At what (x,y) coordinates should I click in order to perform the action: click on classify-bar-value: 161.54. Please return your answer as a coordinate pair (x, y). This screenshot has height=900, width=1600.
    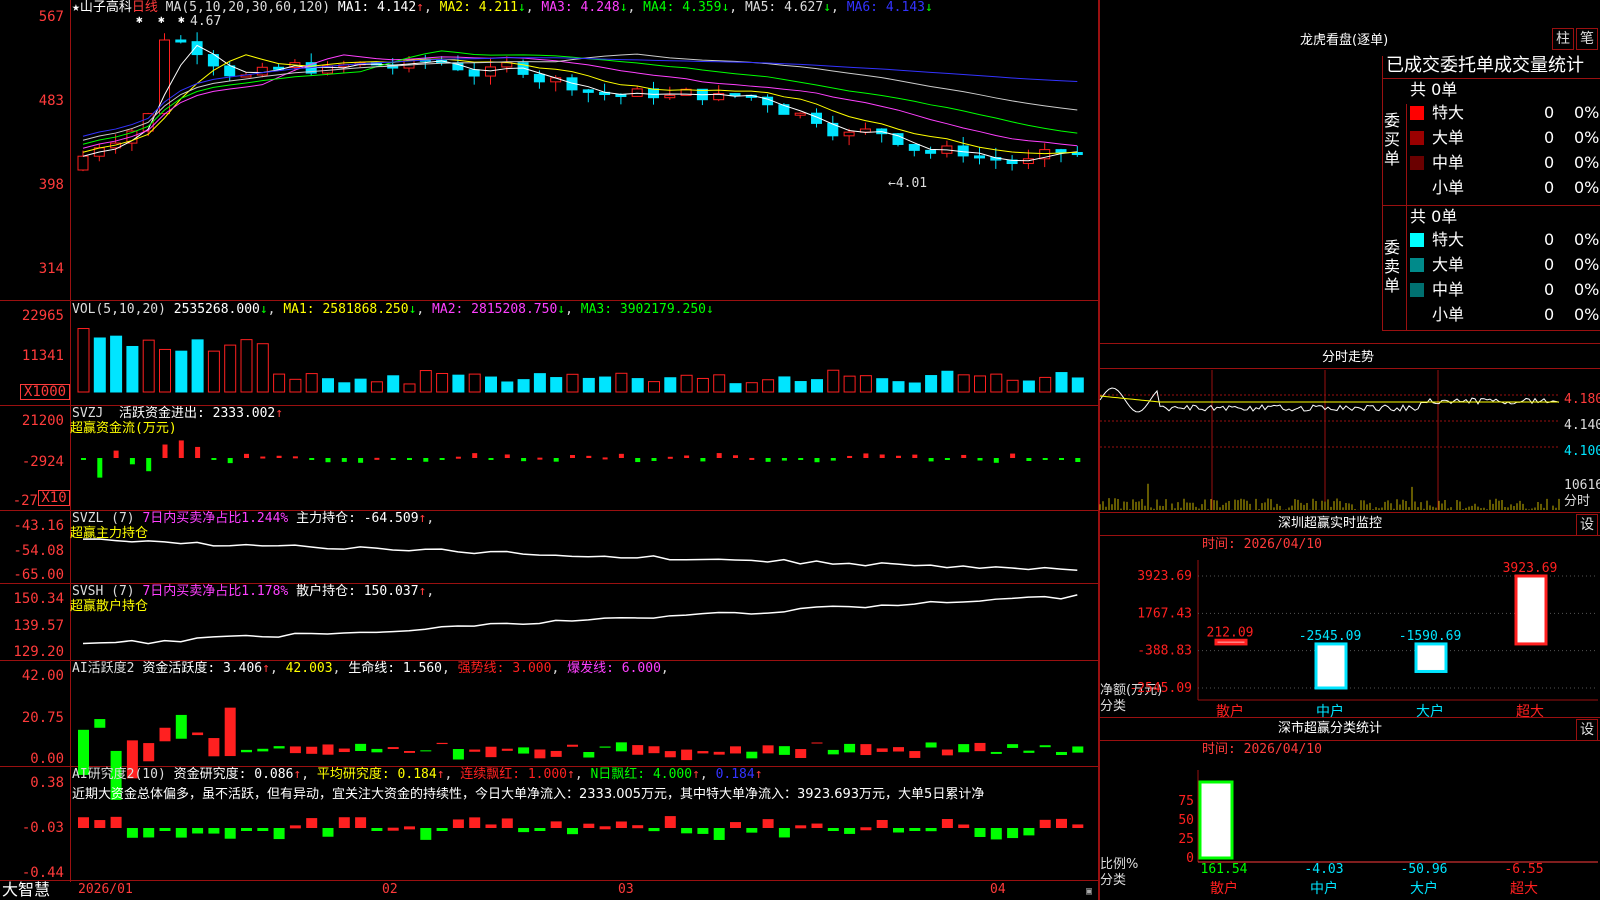
    Looking at the image, I should click on (1224, 869).